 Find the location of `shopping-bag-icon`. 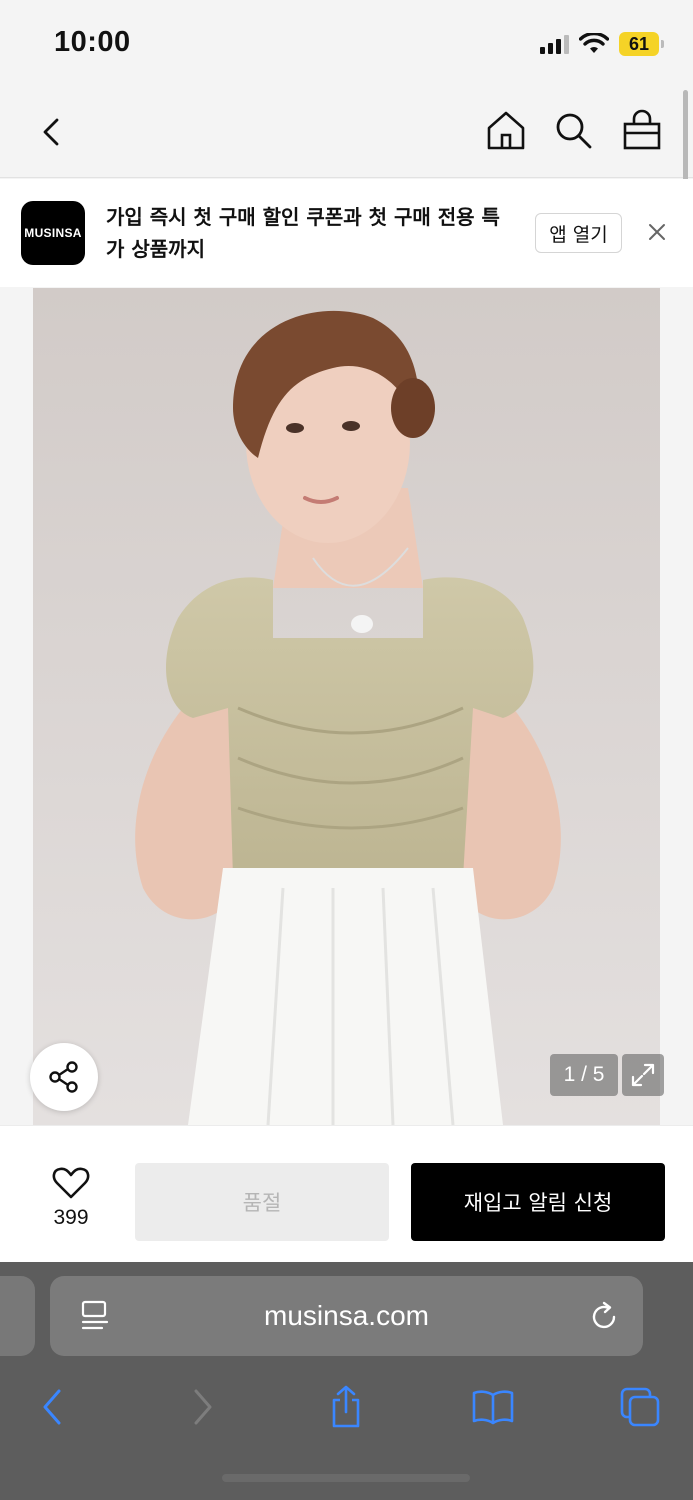

shopping-bag-icon is located at coordinates (642, 129).